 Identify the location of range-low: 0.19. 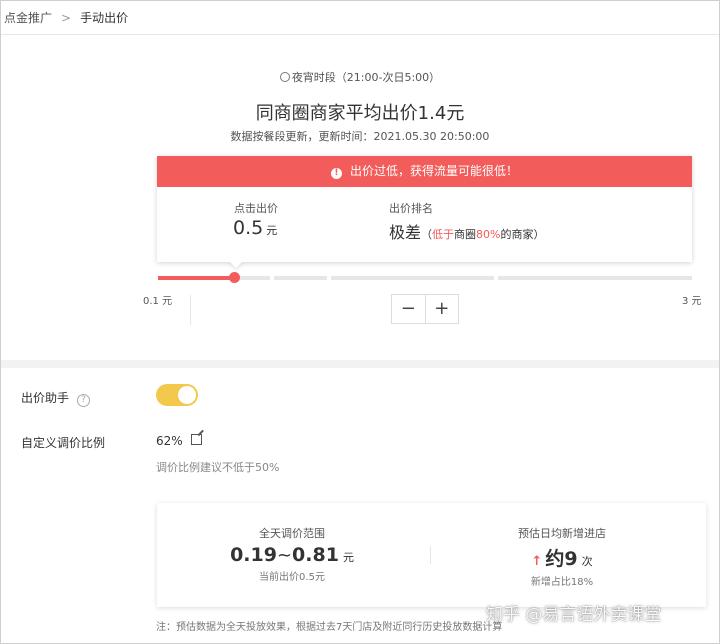
(253, 555).